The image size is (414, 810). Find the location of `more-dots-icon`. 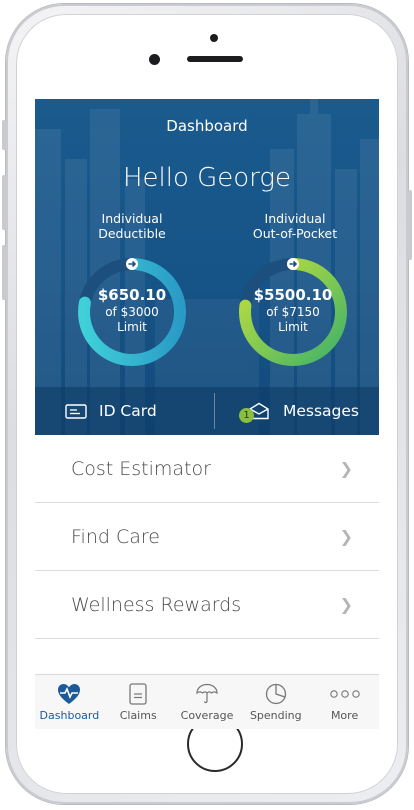

more-dots-icon is located at coordinates (344, 694).